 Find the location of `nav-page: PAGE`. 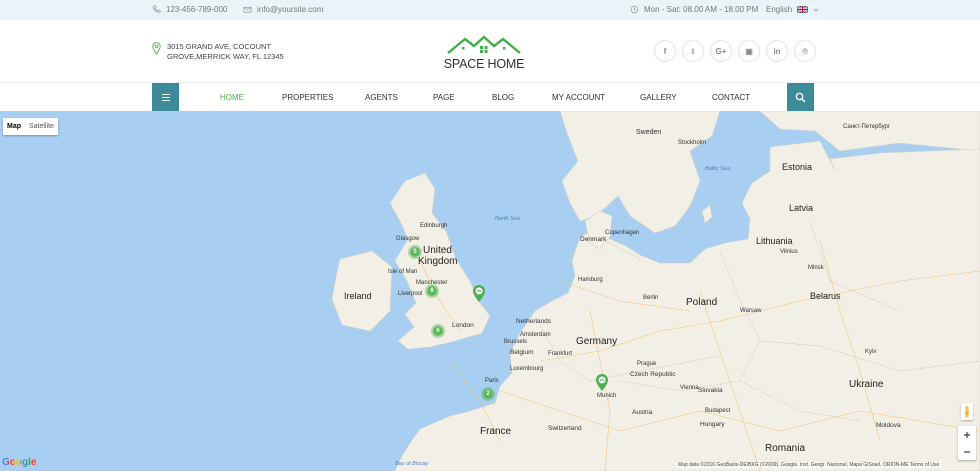

nav-page: PAGE is located at coordinates (444, 97).